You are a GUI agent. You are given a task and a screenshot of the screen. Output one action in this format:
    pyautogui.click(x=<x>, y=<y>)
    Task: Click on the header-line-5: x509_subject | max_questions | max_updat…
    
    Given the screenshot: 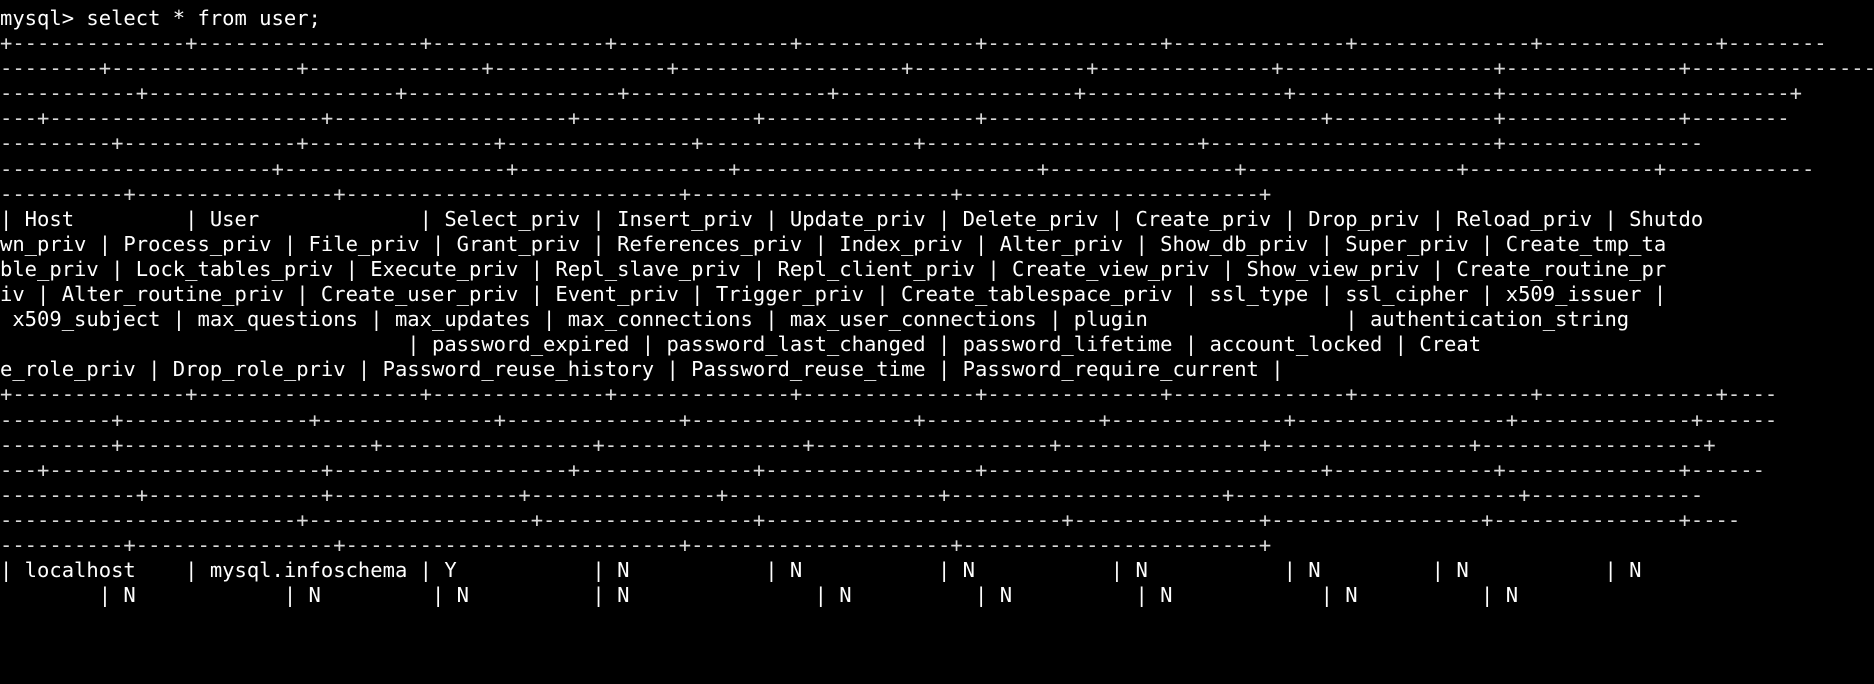 What is the action you would take?
    pyautogui.click(x=815, y=319)
    